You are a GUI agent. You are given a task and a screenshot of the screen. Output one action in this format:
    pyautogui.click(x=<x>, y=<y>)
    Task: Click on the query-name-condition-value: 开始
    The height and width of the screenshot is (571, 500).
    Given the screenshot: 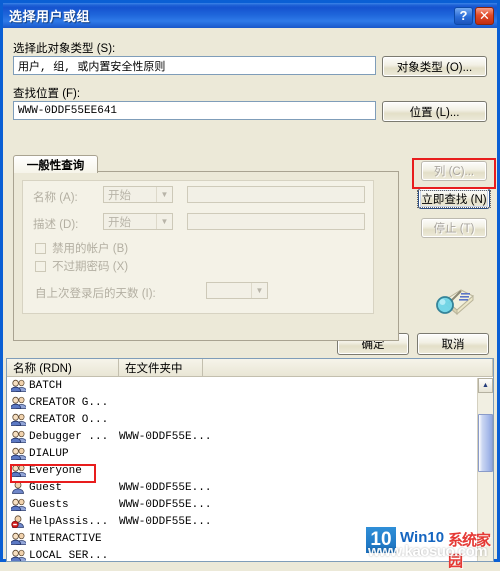 What is the action you would take?
    pyautogui.click(x=119, y=195)
    